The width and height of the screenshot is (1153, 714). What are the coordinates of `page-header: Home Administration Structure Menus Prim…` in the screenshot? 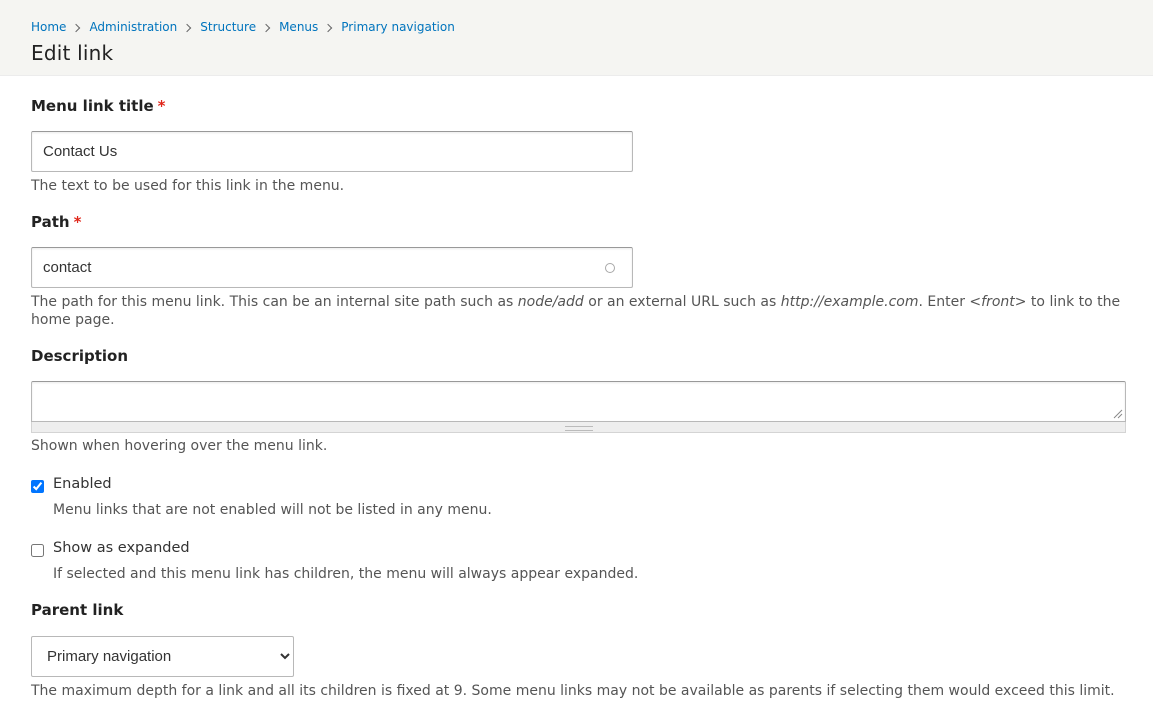 It's located at (576, 38).